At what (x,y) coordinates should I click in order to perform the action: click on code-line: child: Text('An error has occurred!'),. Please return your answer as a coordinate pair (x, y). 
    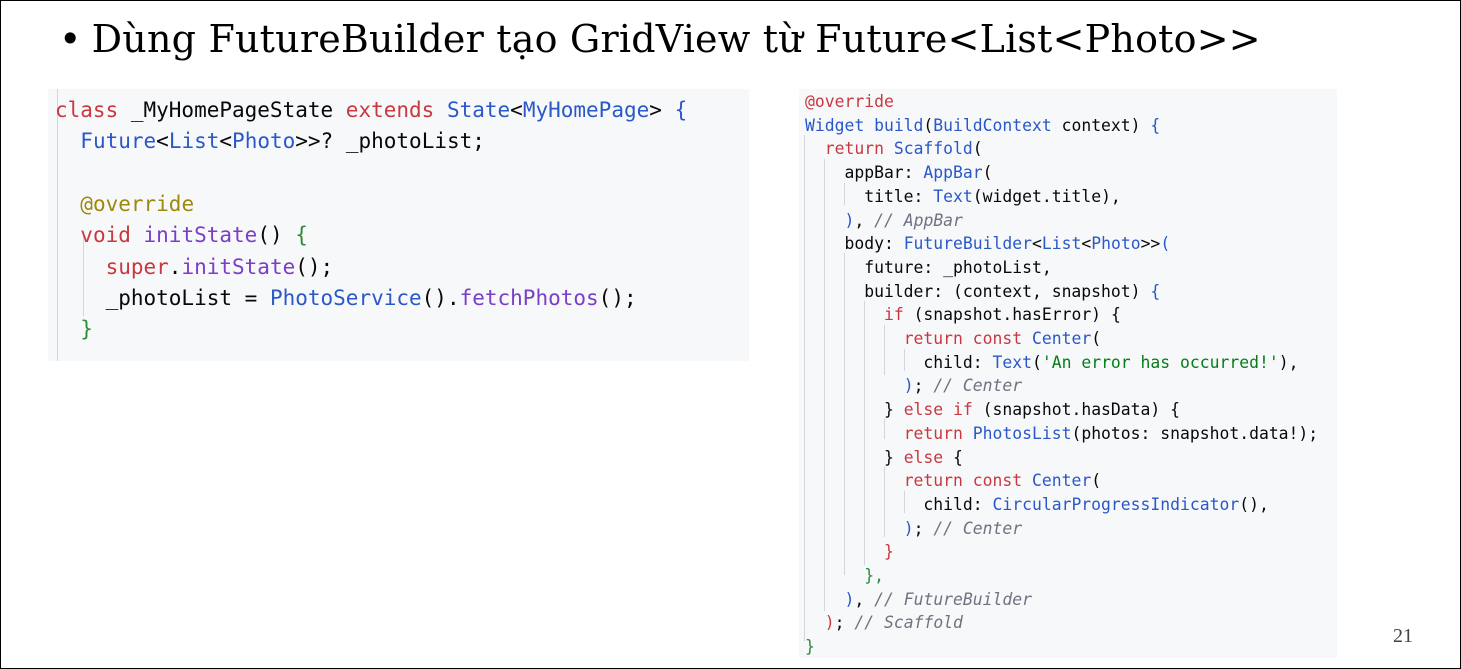
    Looking at the image, I should click on (1051, 363).